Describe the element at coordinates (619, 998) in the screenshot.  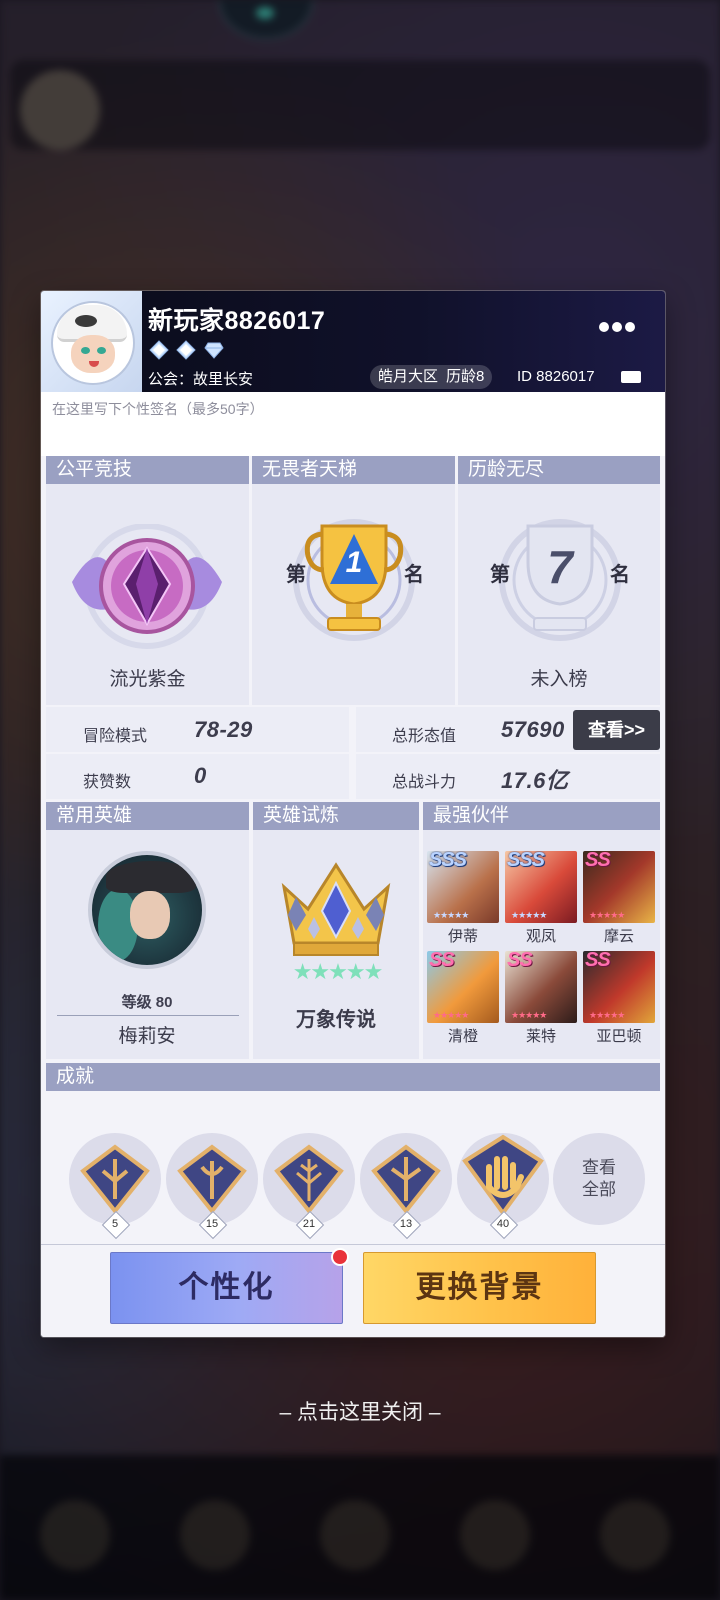
I see `partner-card: SS ★★★★★ 亚巴顿` at that location.